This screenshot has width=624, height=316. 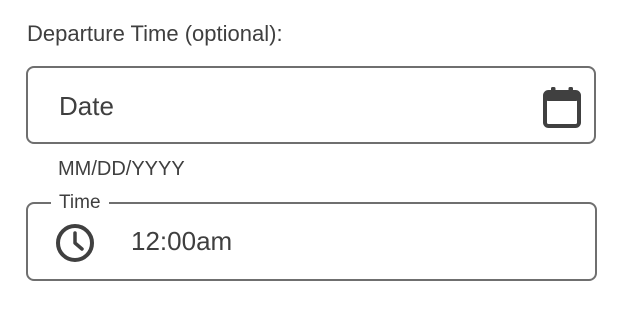 What do you see at coordinates (121, 169) in the screenshot?
I see `date-format-hint: MM/DD/YYYY` at bounding box center [121, 169].